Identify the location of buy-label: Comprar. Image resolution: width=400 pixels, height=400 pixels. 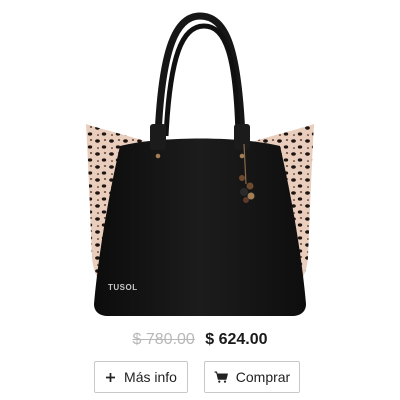
(263, 377).